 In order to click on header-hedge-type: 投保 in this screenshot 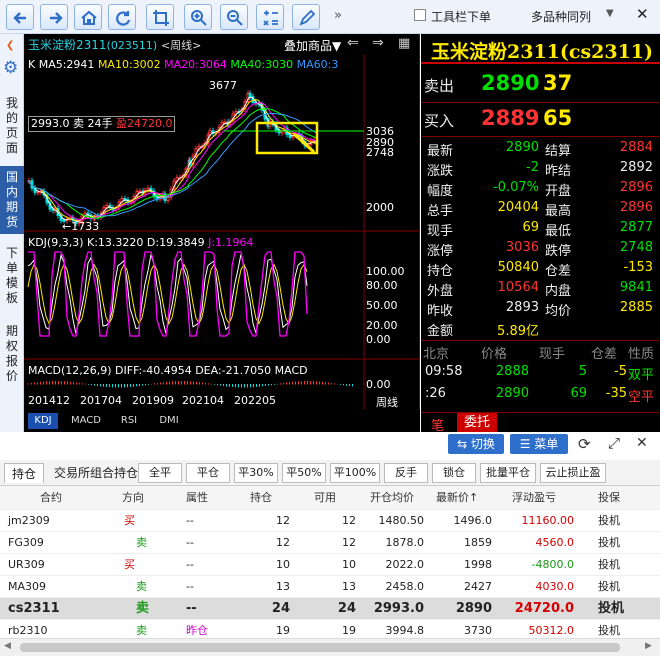, I will do `click(609, 498)`.